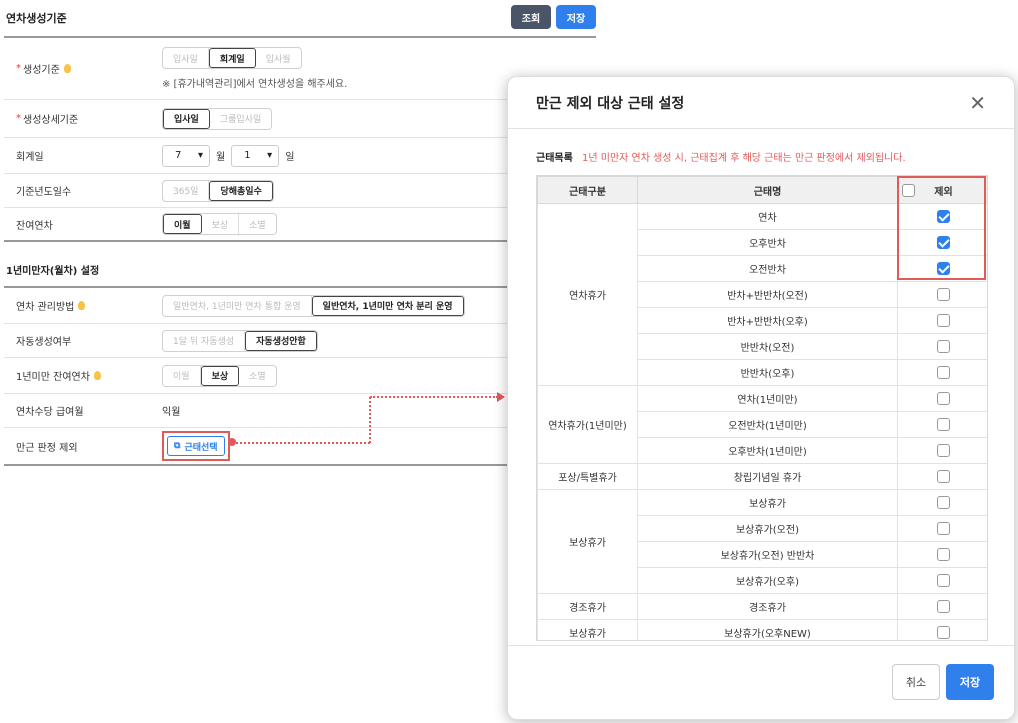 This screenshot has height=723, width=1018. Describe the element at coordinates (767, 528) in the screenshot. I see `attendance-name-cell: 보상휴가(오전)` at that location.